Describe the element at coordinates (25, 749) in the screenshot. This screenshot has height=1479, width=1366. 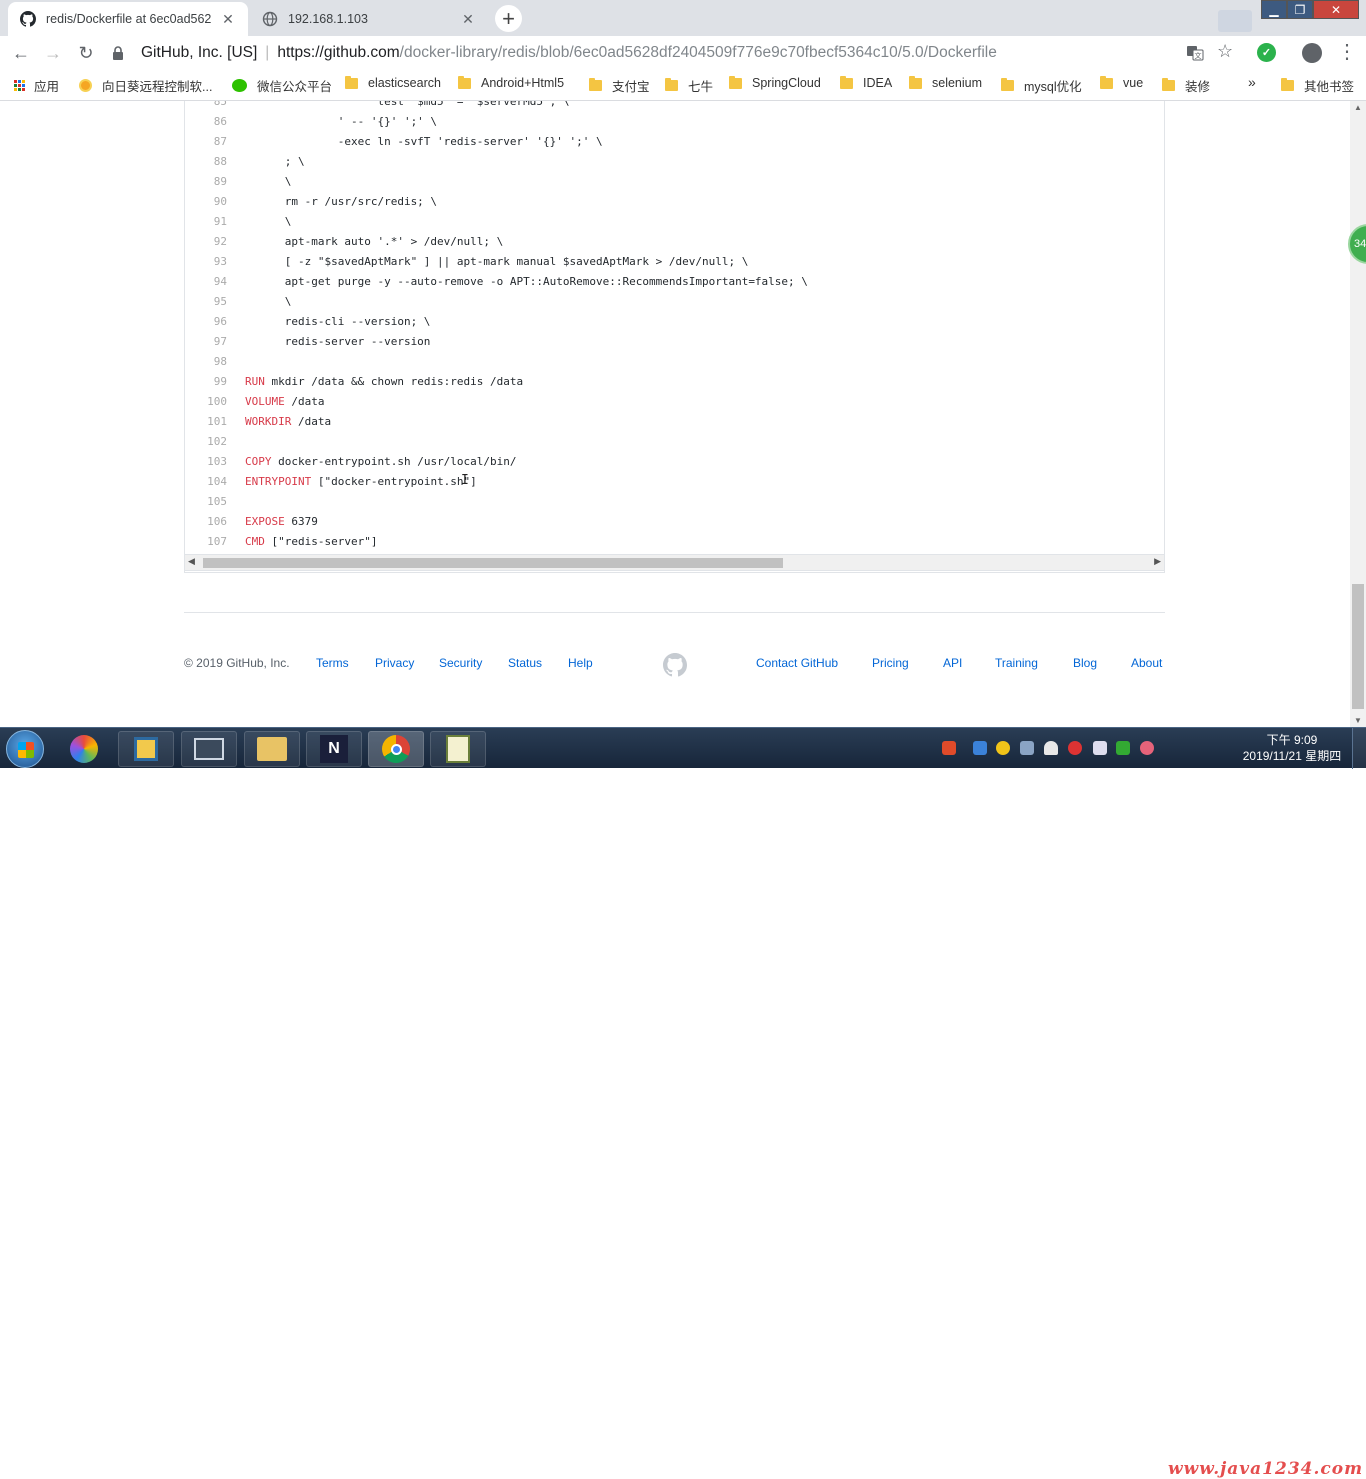
I see `start-button` at that location.